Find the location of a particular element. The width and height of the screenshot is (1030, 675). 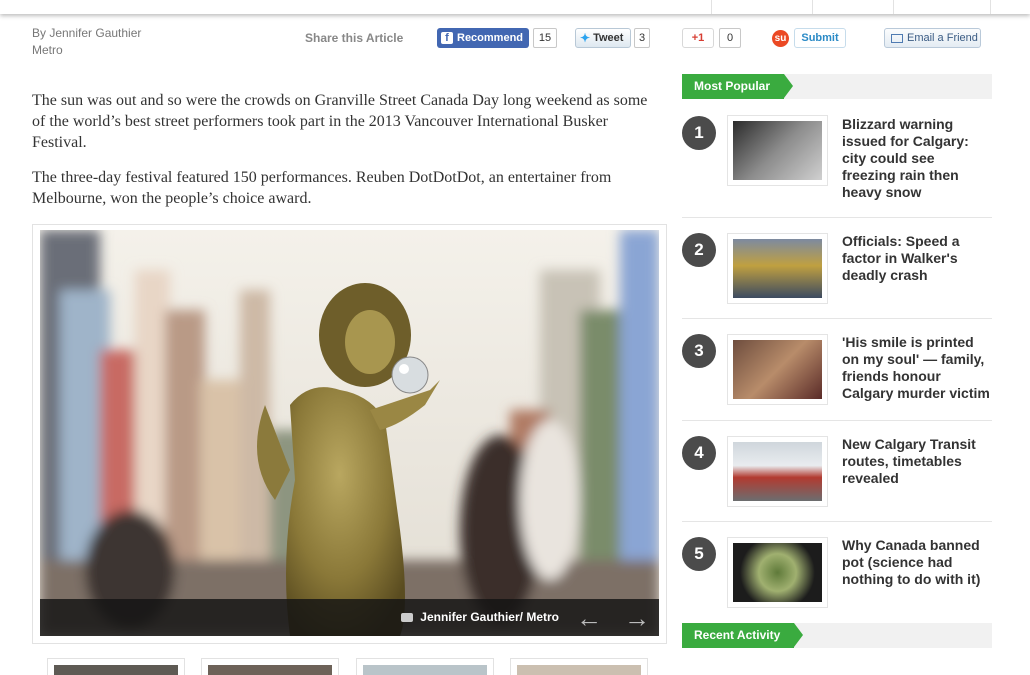

stumbleupon-icon: su is located at coordinates (780, 38).